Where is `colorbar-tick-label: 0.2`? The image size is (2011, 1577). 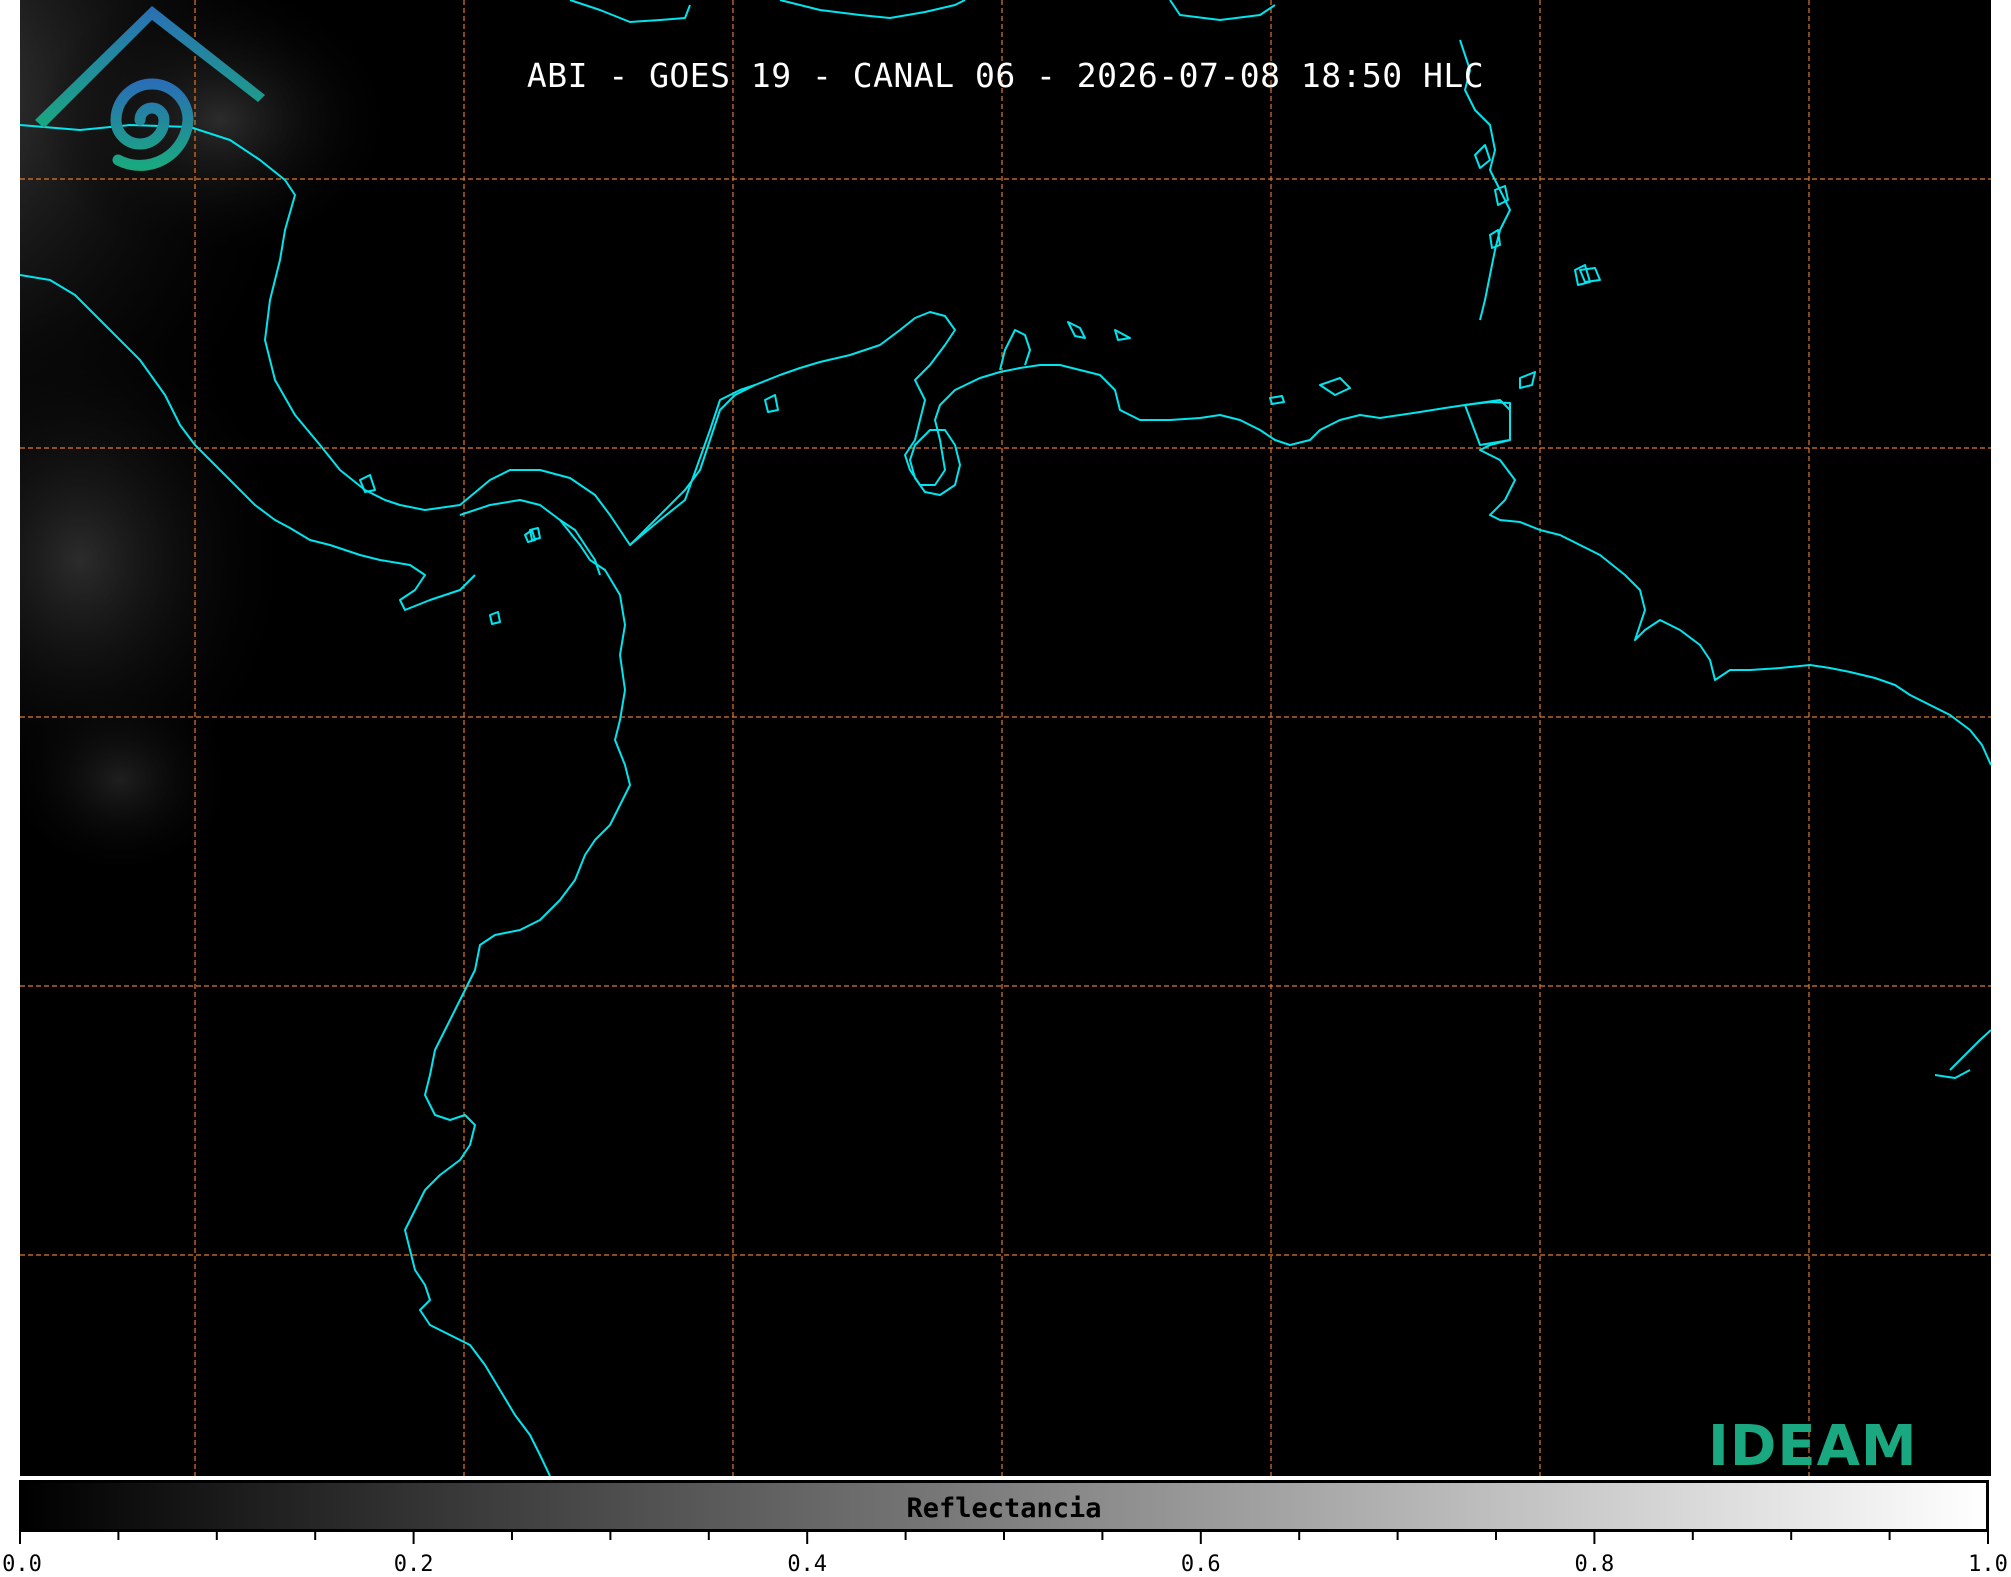
colorbar-tick-label: 0.2 is located at coordinates (413, 1564).